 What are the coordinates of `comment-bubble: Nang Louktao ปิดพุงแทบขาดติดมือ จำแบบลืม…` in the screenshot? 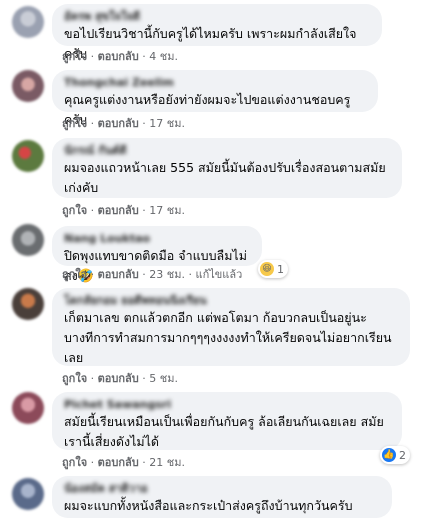 It's located at (157, 255).